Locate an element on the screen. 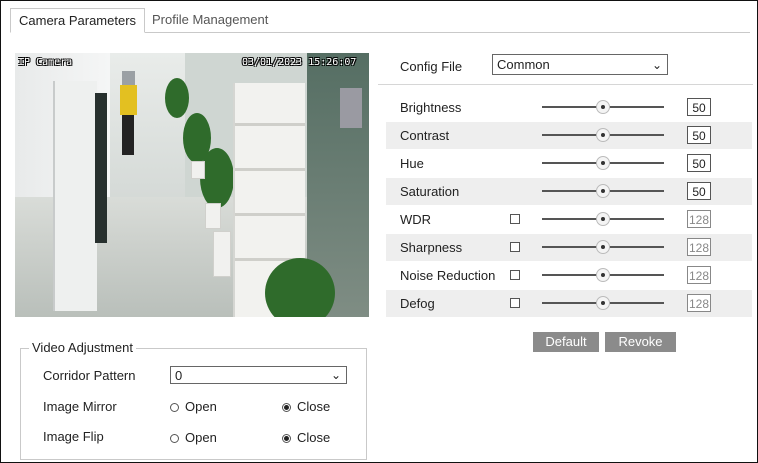  param-row-wdr: WDR 128 is located at coordinates (569, 219).